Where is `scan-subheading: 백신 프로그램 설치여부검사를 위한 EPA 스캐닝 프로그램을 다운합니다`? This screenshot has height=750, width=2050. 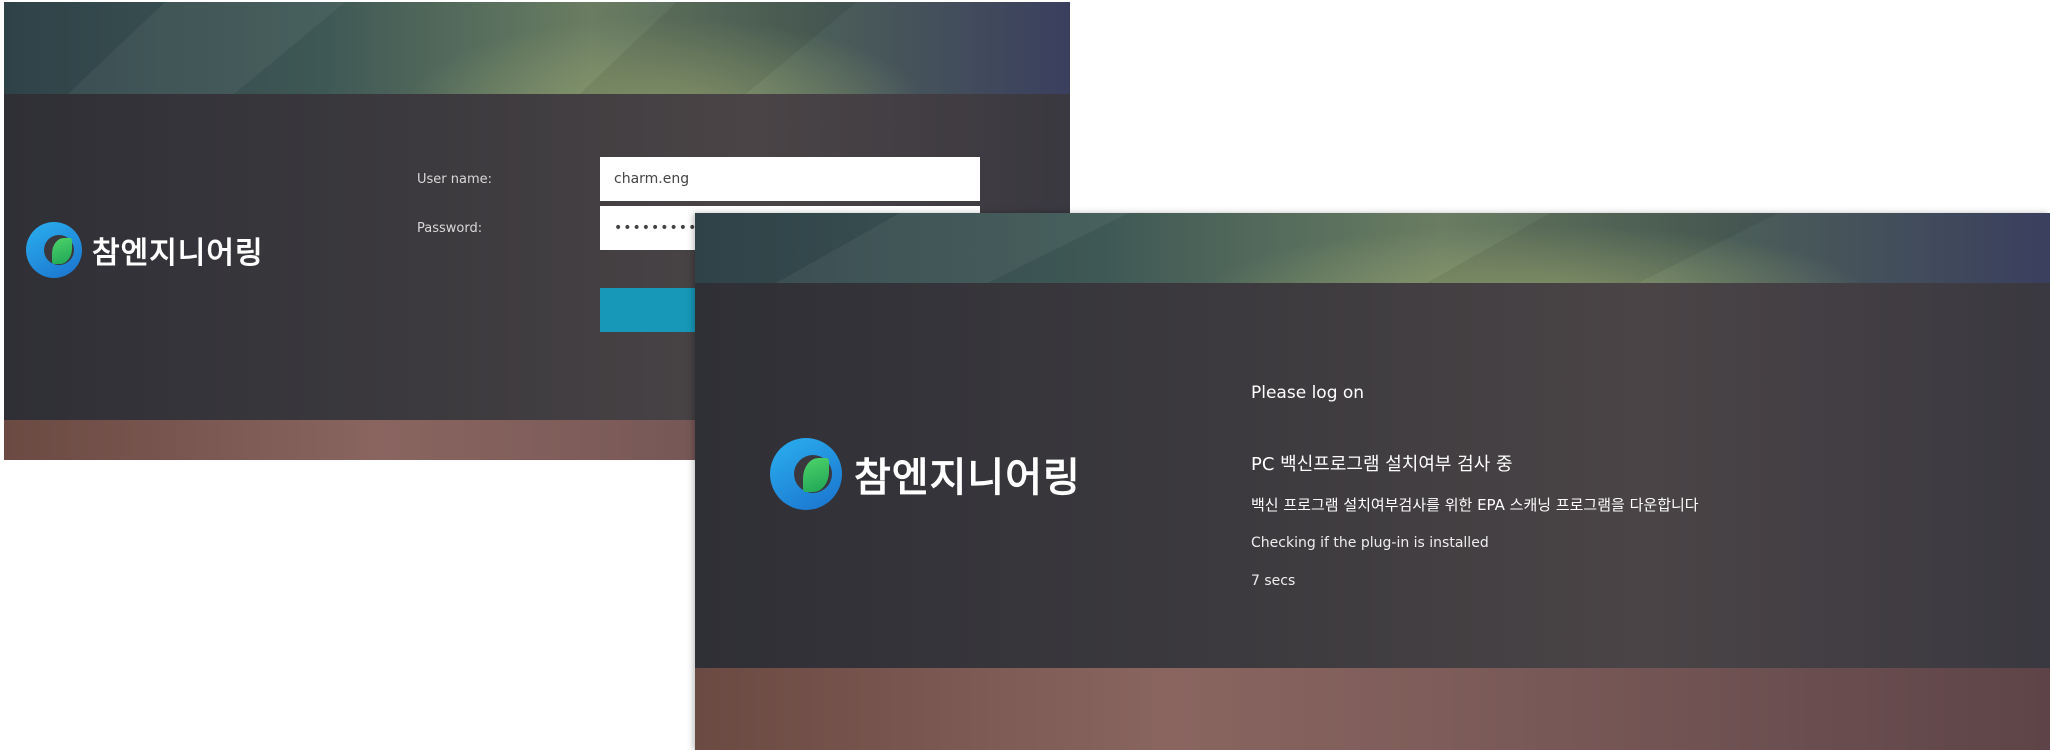
scan-subheading: 백신 프로그램 설치여부검사를 위한 EPA 스캐닝 프로그램을 다운합니다 is located at coordinates (1475, 505).